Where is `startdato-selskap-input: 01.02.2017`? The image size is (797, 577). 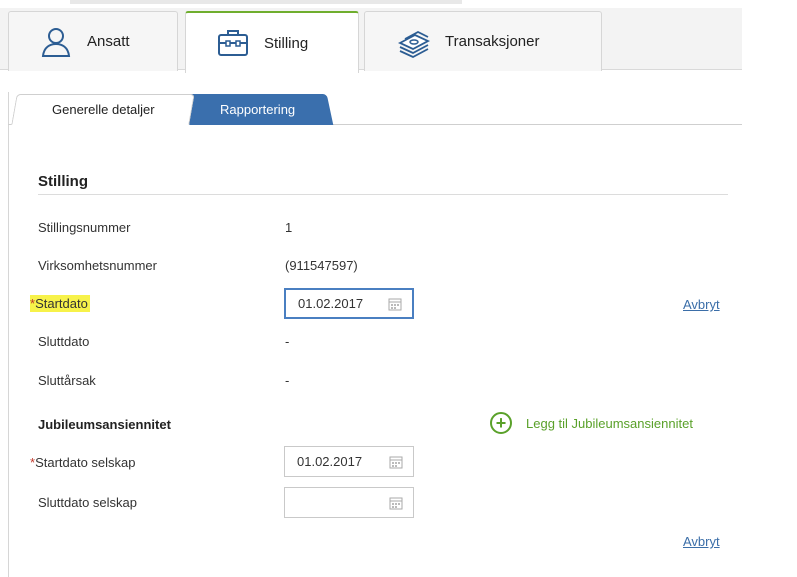
startdato-selskap-input: 01.02.2017 is located at coordinates (349, 461).